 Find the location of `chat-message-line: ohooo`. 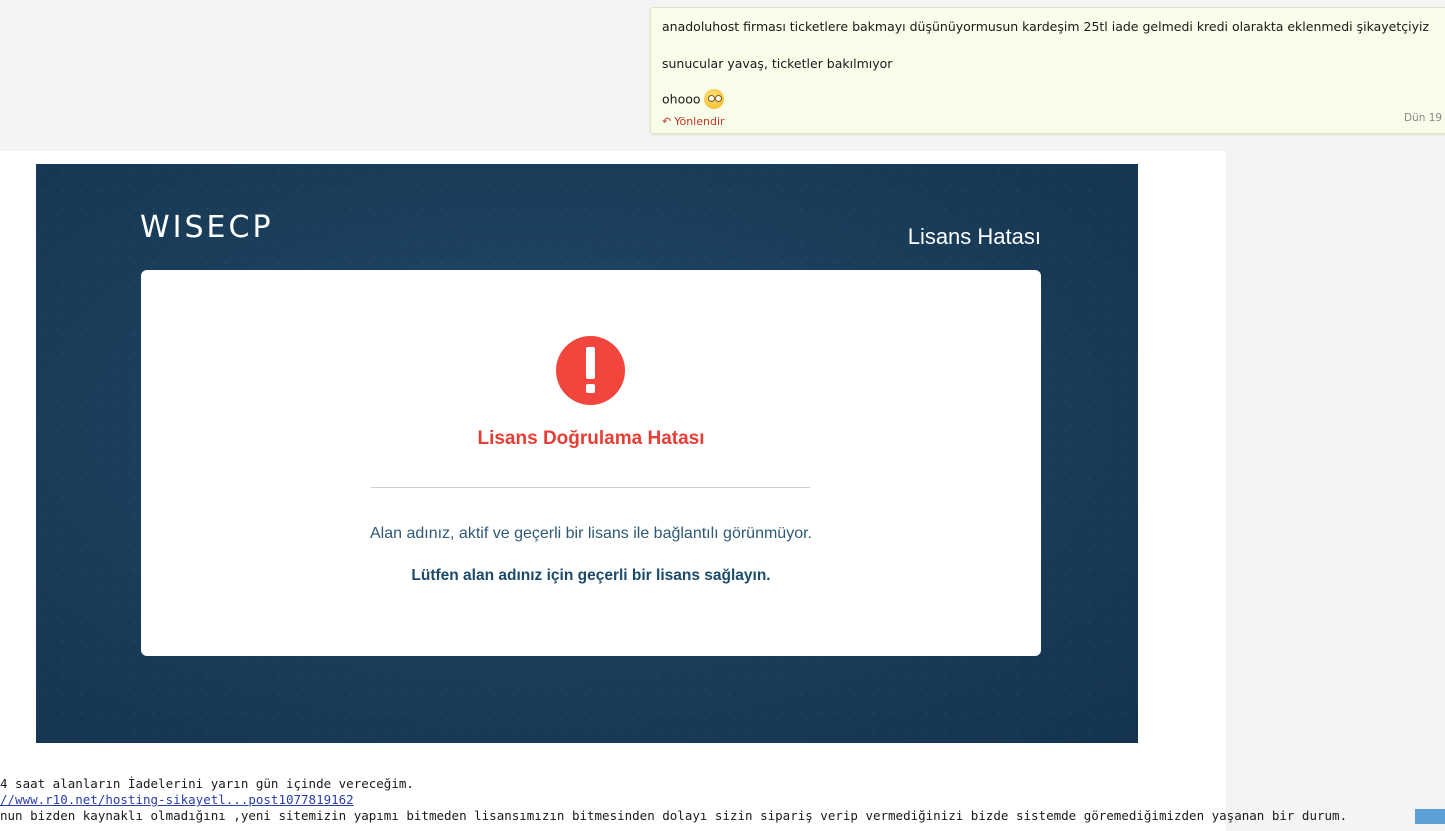

chat-message-line: ohooo is located at coordinates (693, 99).